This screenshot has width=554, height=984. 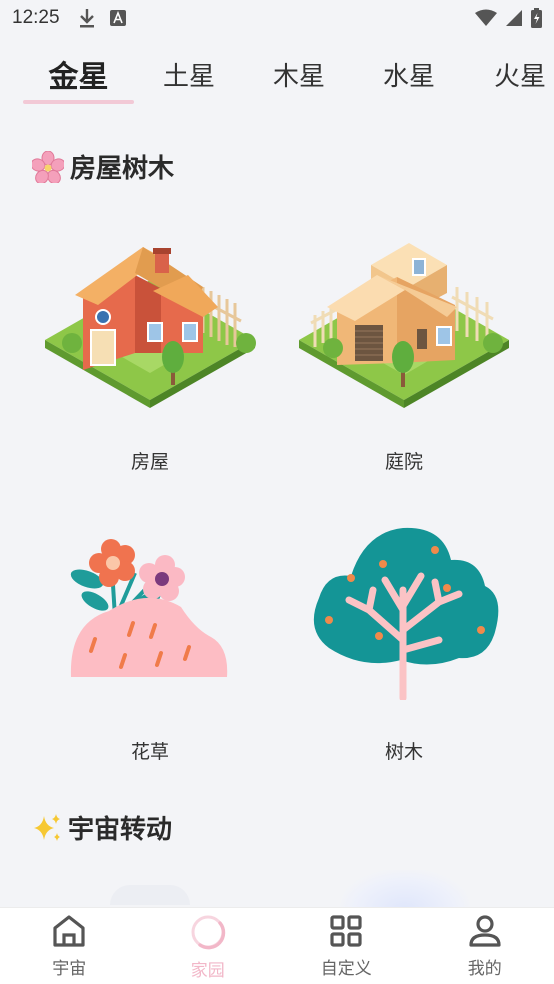 I want to click on bottom-navigation: 宇宙 家园 自定义 我的, so click(x=277, y=945).